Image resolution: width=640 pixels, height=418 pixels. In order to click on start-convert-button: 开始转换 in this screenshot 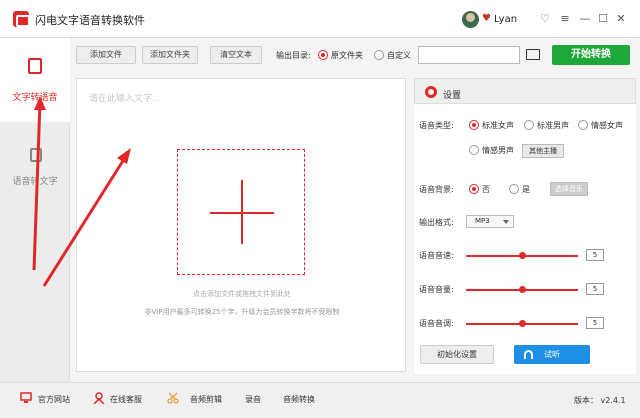, I will do `click(591, 55)`.